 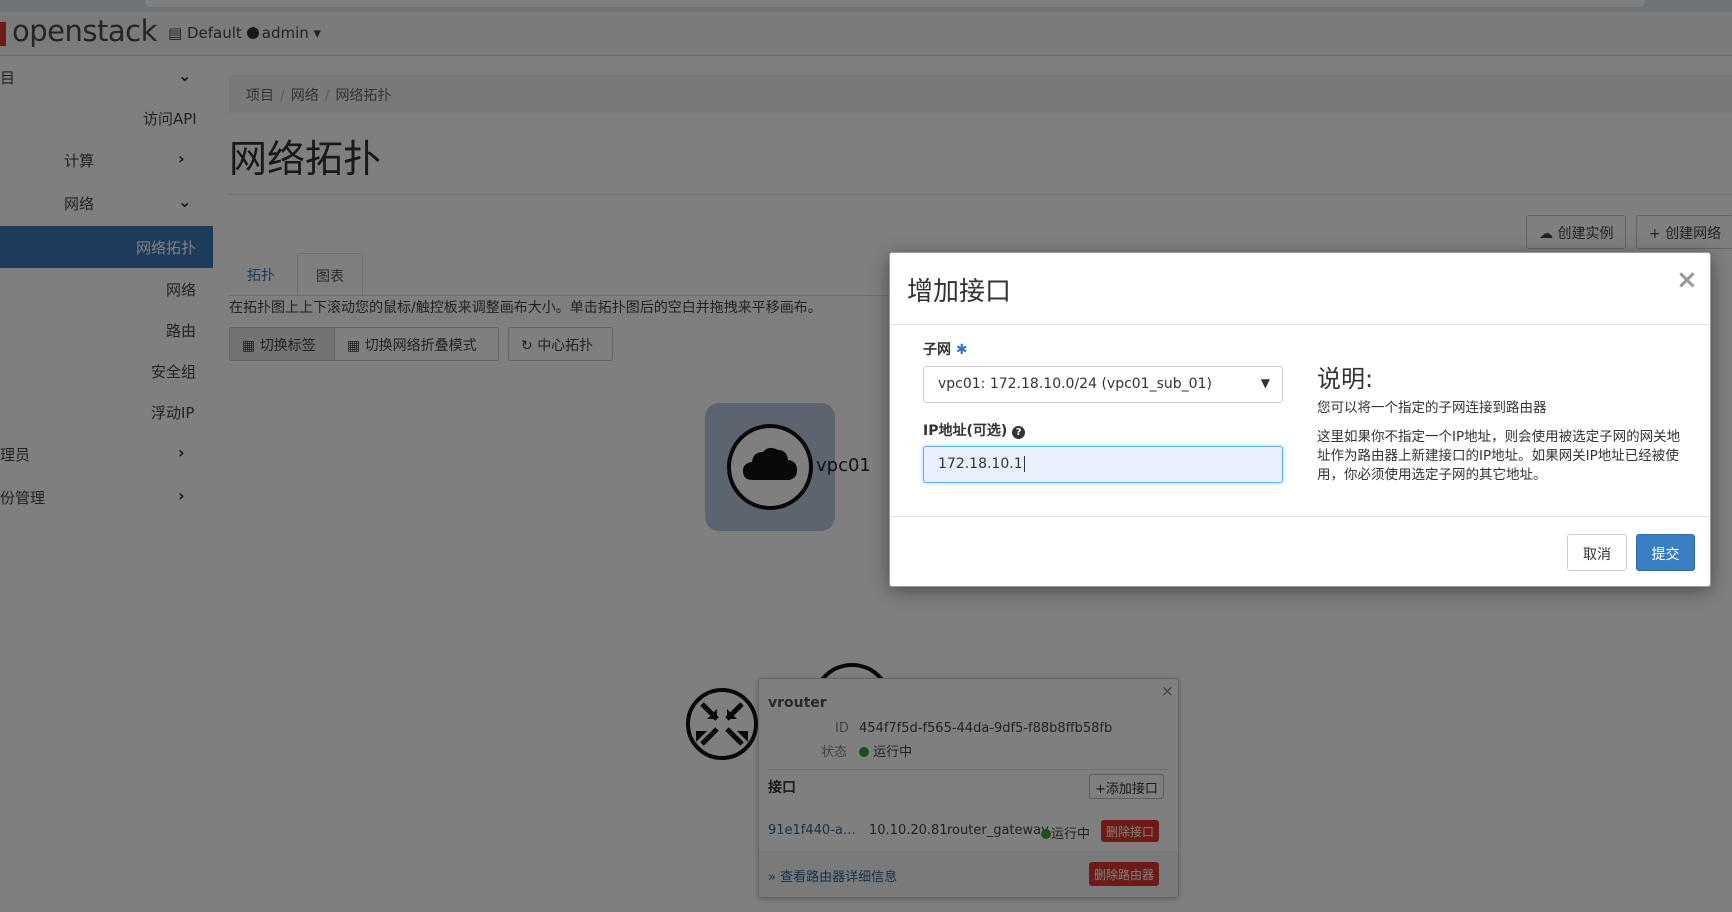 I want to click on submit-button: 提交, so click(x=1665, y=552).